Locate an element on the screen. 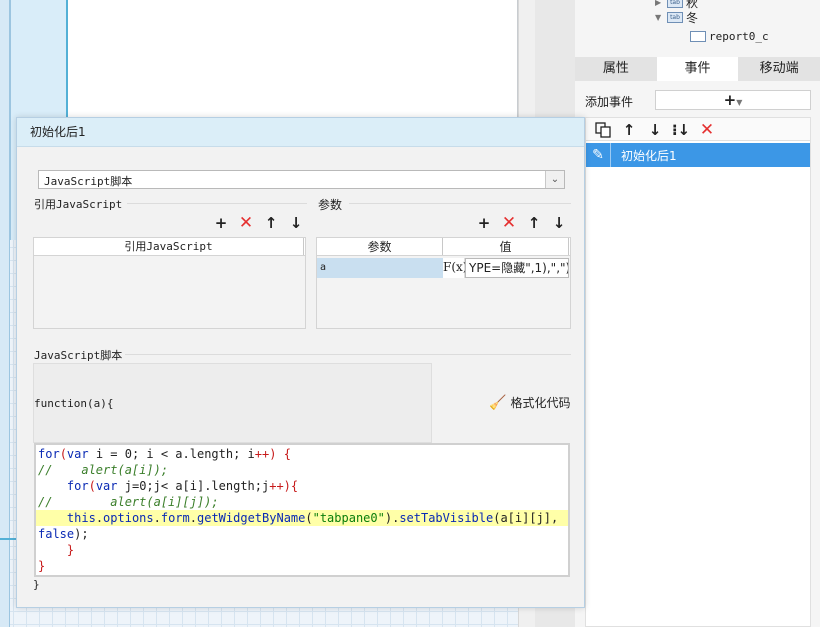 Image resolution: width=820 pixels, height=627 pixels. code-line: for(var i = 0; i < a.length; i++) { is located at coordinates (164, 454).